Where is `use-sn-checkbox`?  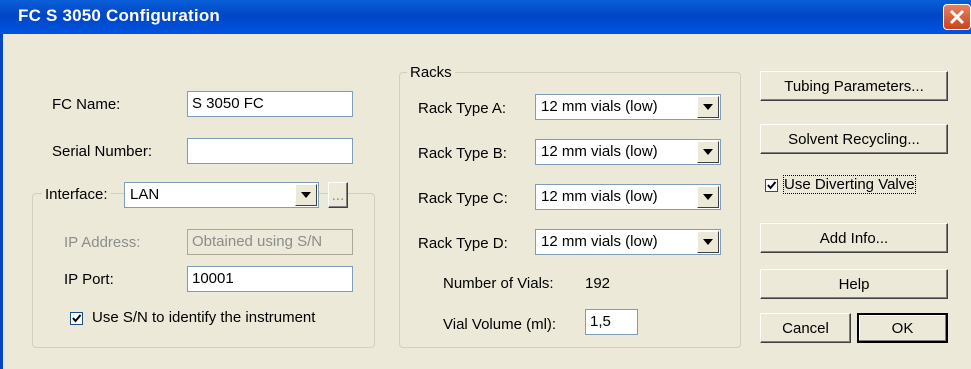 use-sn-checkbox is located at coordinates (76, 318).